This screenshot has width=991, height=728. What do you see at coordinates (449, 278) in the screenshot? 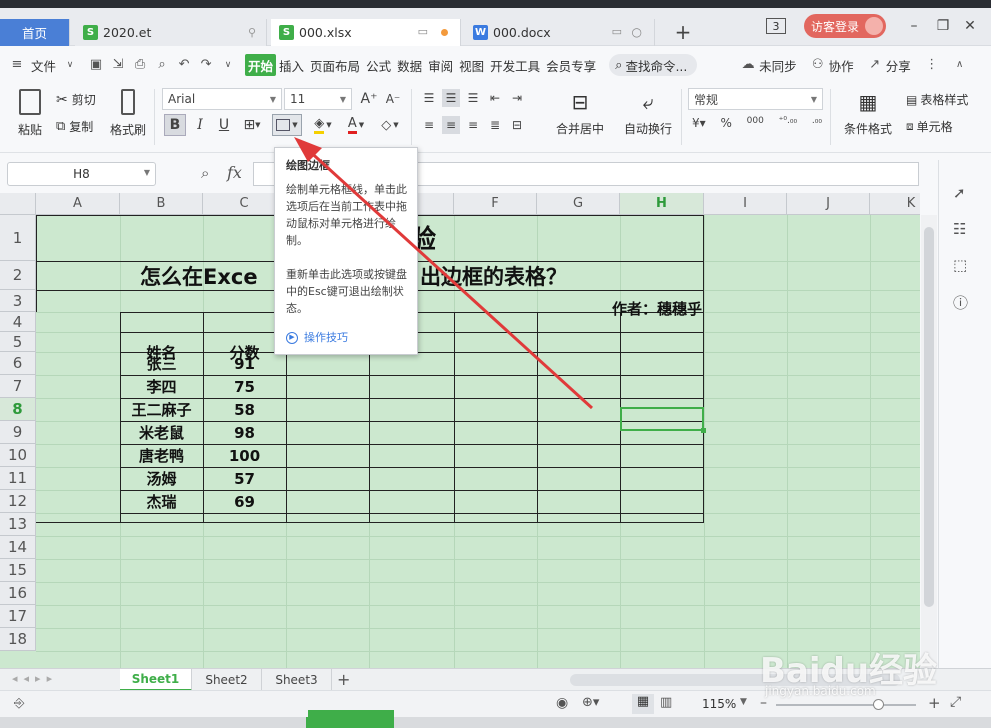
I see `arrow-shaft` at bounding box center [449, 278].